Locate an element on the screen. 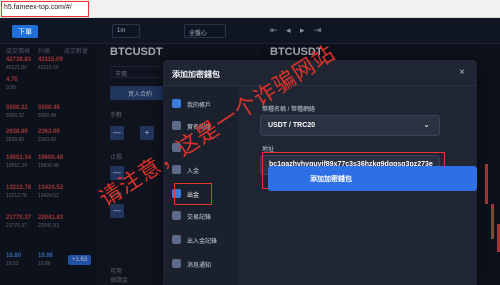  url-field: h5.fameex-top.com/#/ is located at coordinates (45, 9).